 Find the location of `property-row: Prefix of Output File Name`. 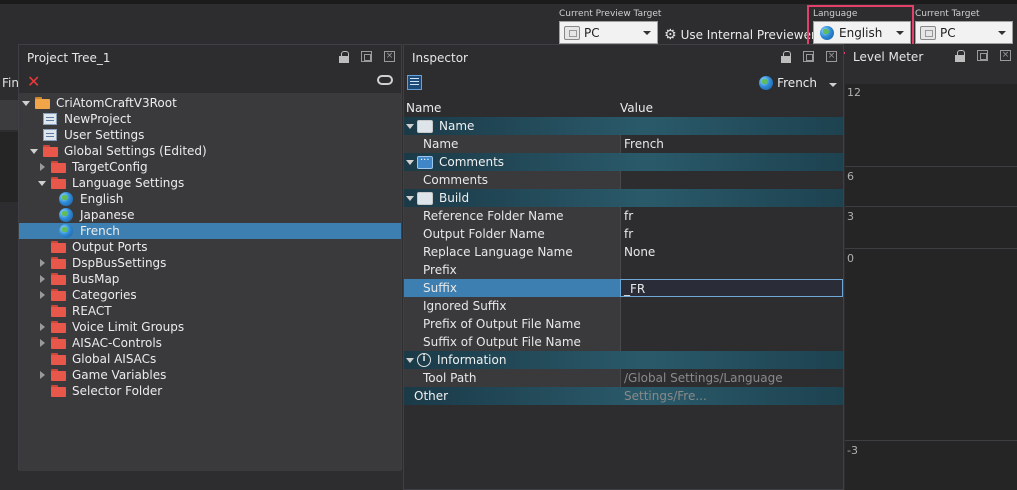

property-row: Prefix of Output File Name is located at coordinates (623, 324).